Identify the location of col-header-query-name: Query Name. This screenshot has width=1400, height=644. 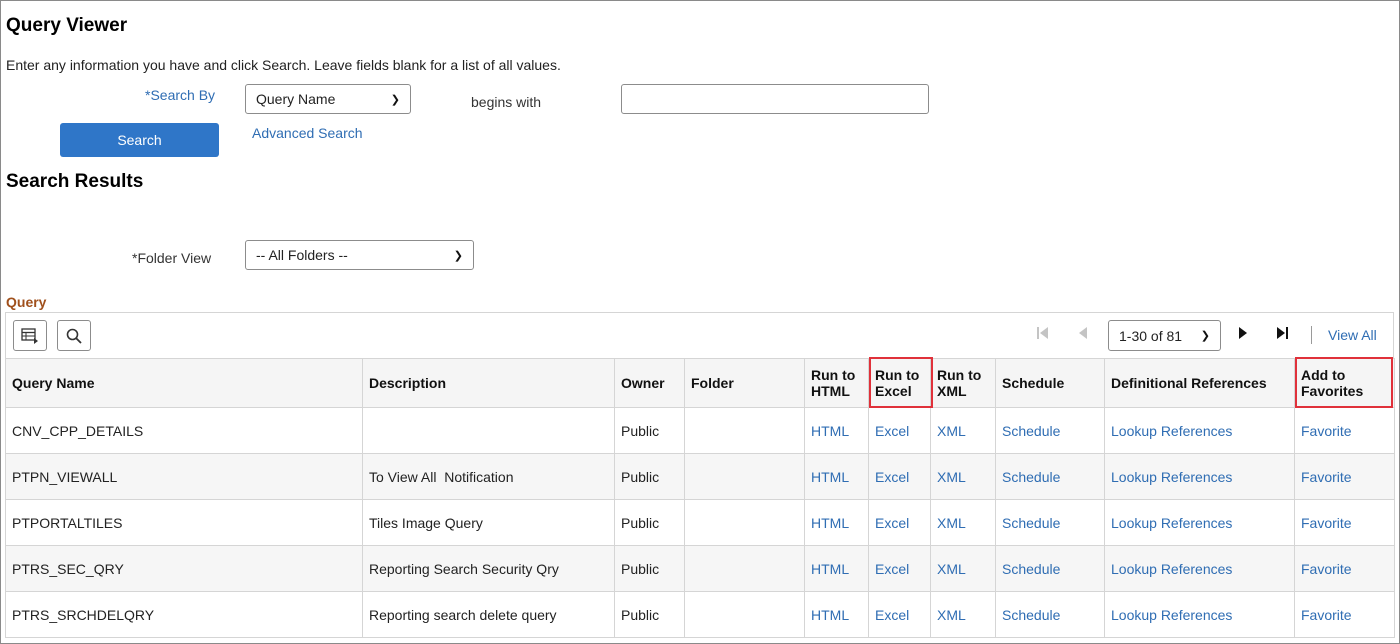
(184, 383).